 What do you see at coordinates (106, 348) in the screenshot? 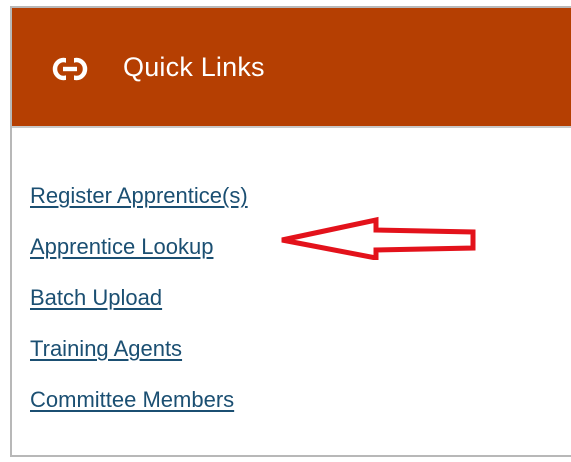
I see `training-agents-link: Training Agents` at bounding box center [106, 348].